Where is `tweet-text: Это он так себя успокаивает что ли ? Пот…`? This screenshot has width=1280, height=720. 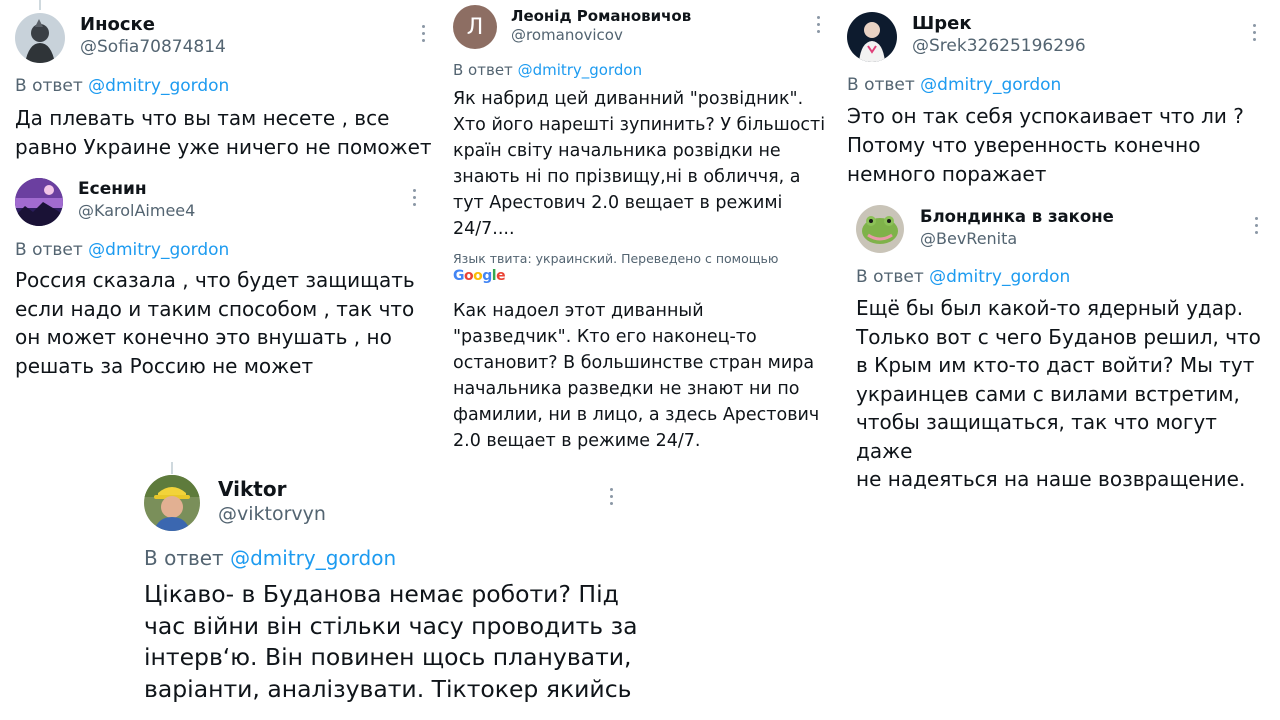 tweet-text: Это он так себя успокаивает что ли ? Пот… is located at coordinates (1045, 145).